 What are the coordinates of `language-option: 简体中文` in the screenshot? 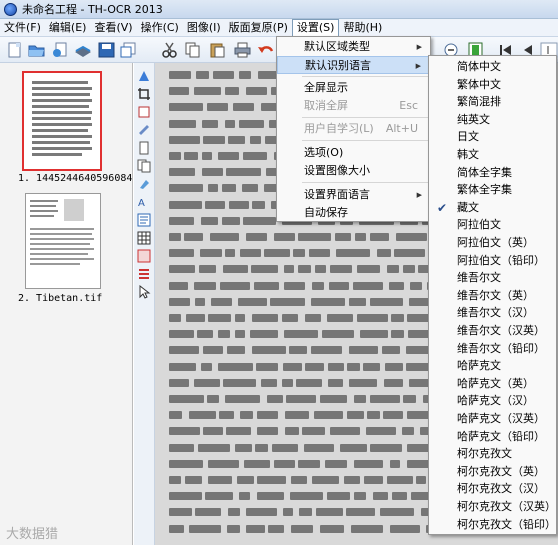 It's located at (492, 67).